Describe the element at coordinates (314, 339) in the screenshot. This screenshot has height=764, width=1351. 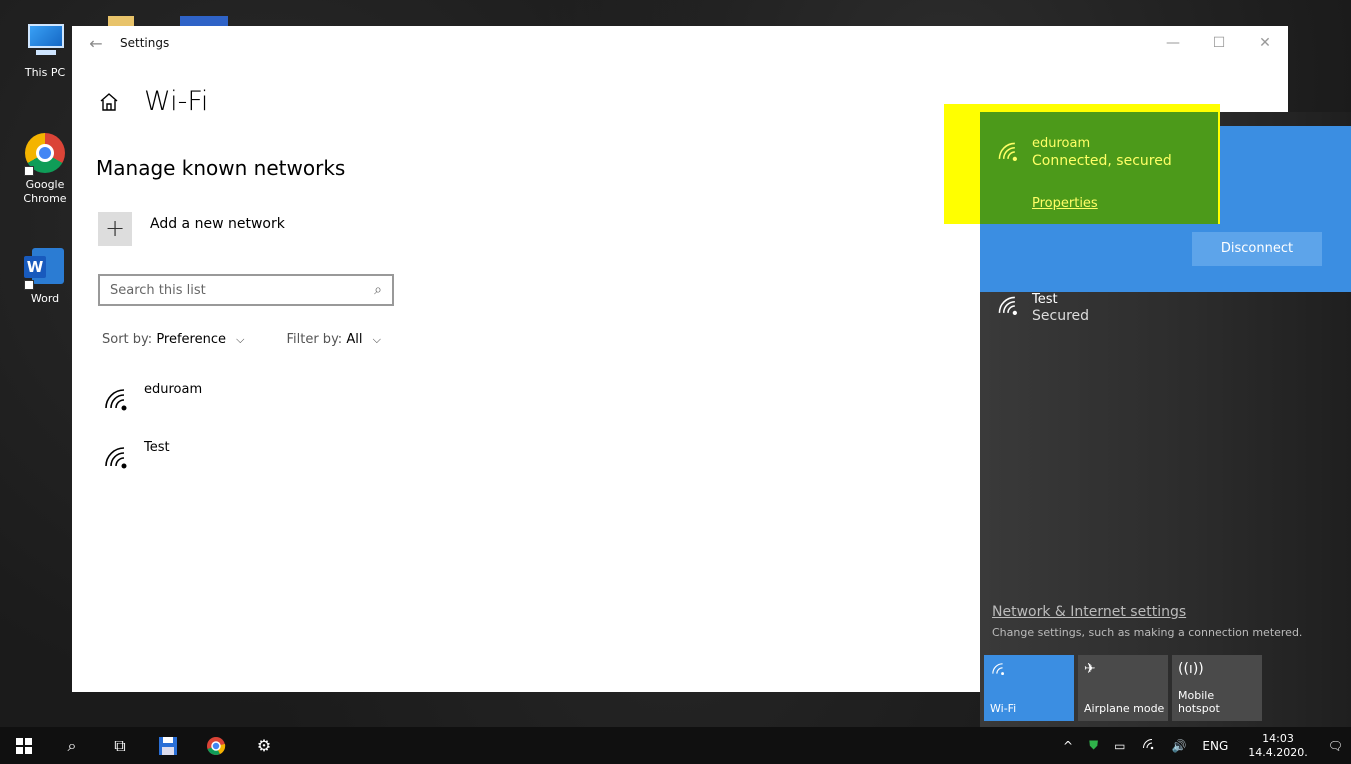
I see `filter-prefix: Filter by:` at that location.